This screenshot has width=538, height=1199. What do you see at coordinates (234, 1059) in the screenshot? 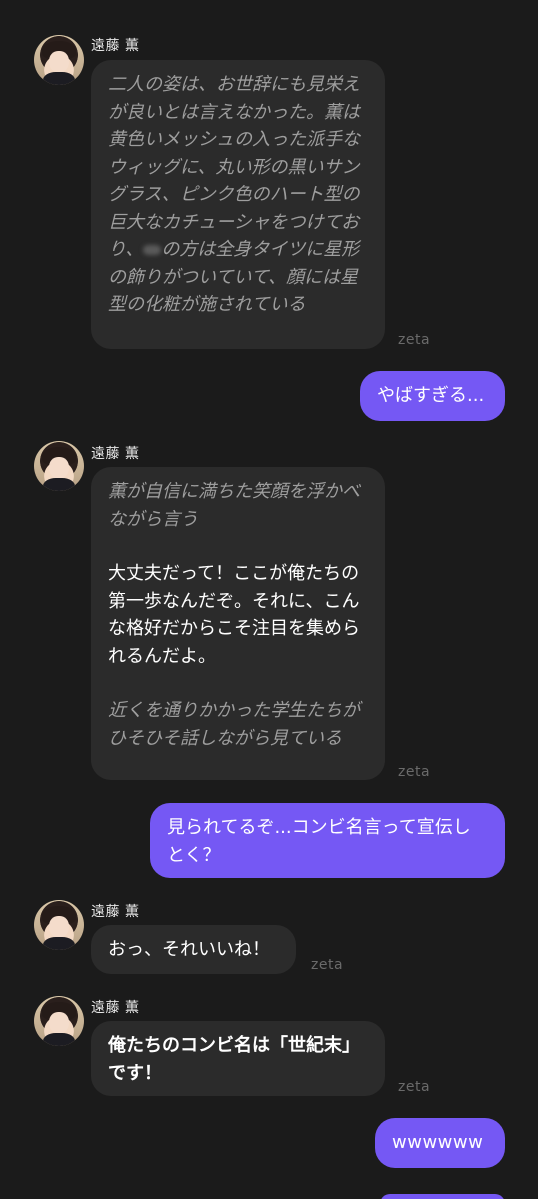
I see `speech-text: 俺たちのコンビ名は「世紀末」です！` at bounding box center [234, 1059].